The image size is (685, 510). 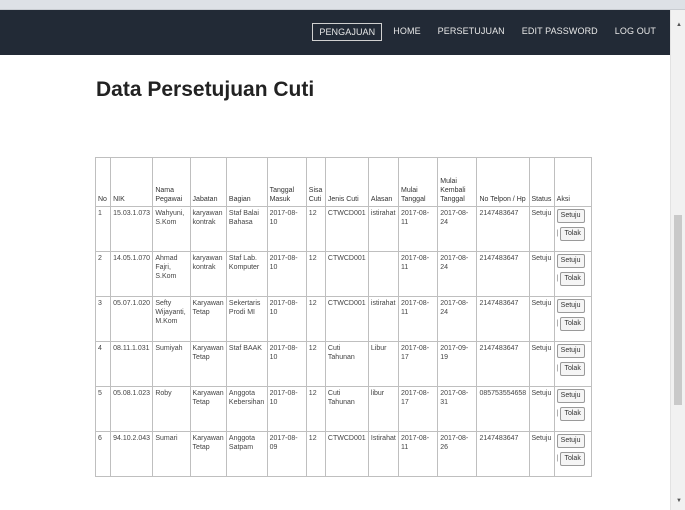 What do you see at coordinates (132, 274) in the screenshot?
I see `cell-nik: 14.05.1.070` at bounding box center [132, 274].